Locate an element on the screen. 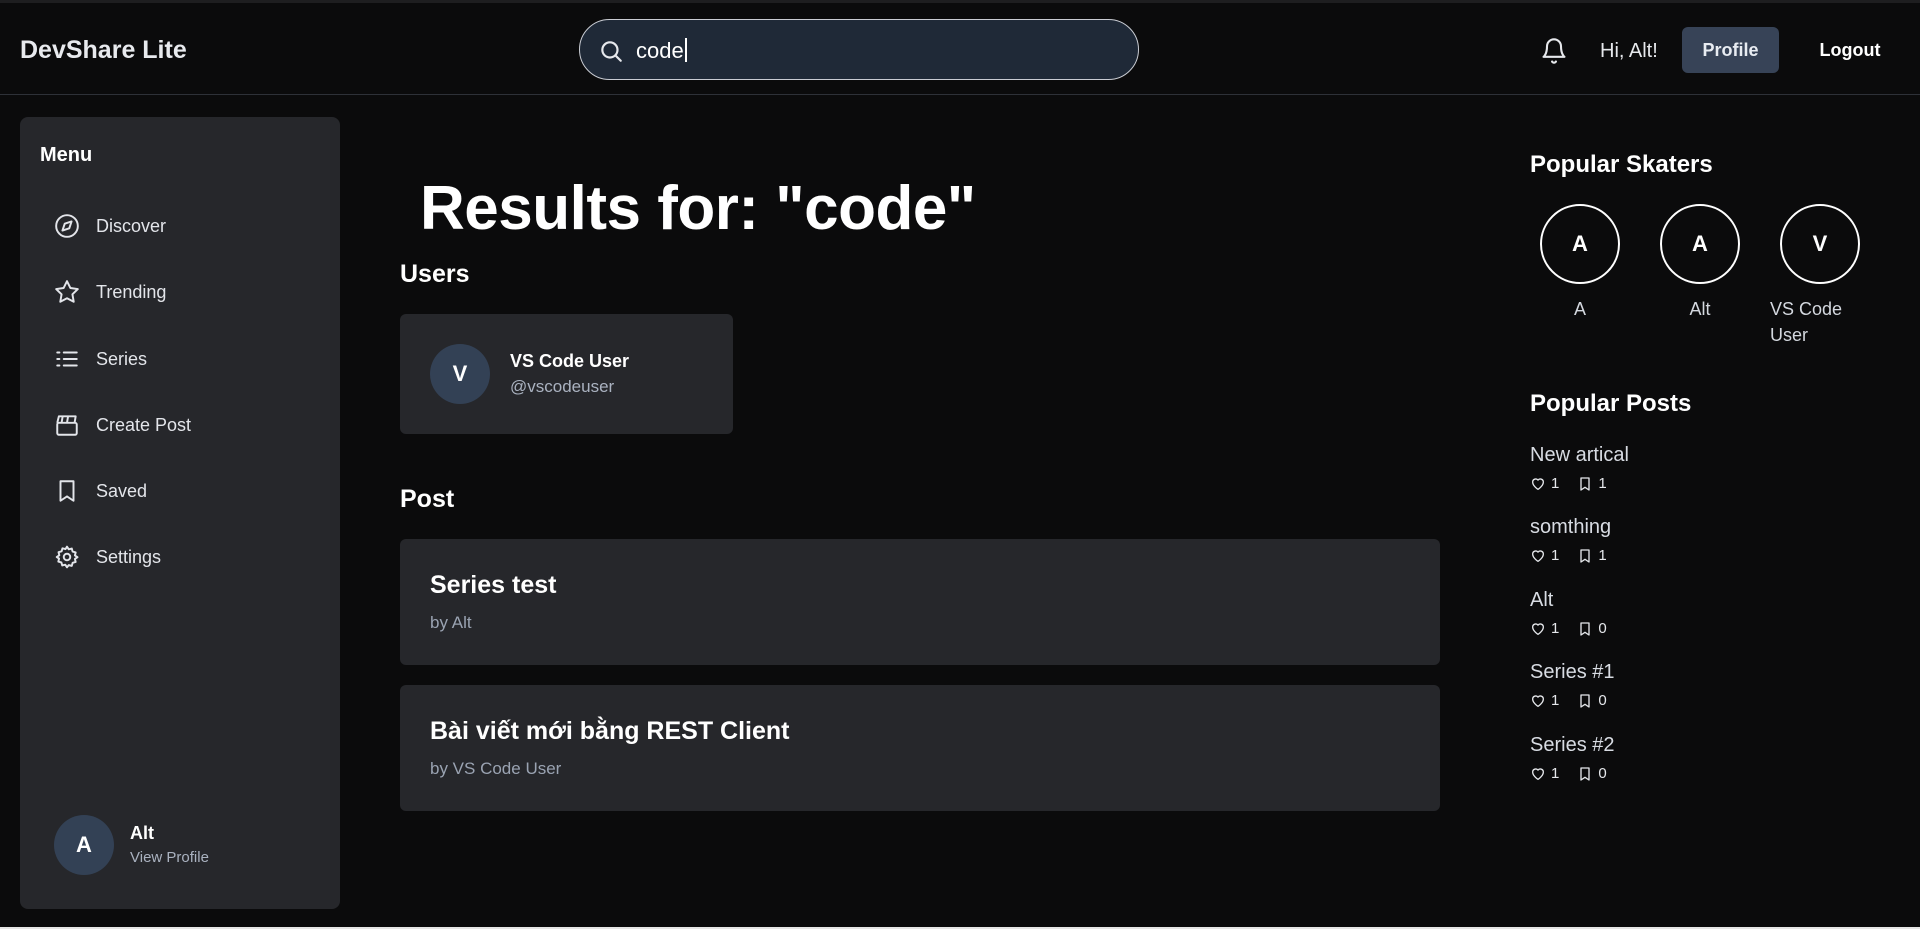  user-handle: @vscodeuser is located at coordinates (562, 386).